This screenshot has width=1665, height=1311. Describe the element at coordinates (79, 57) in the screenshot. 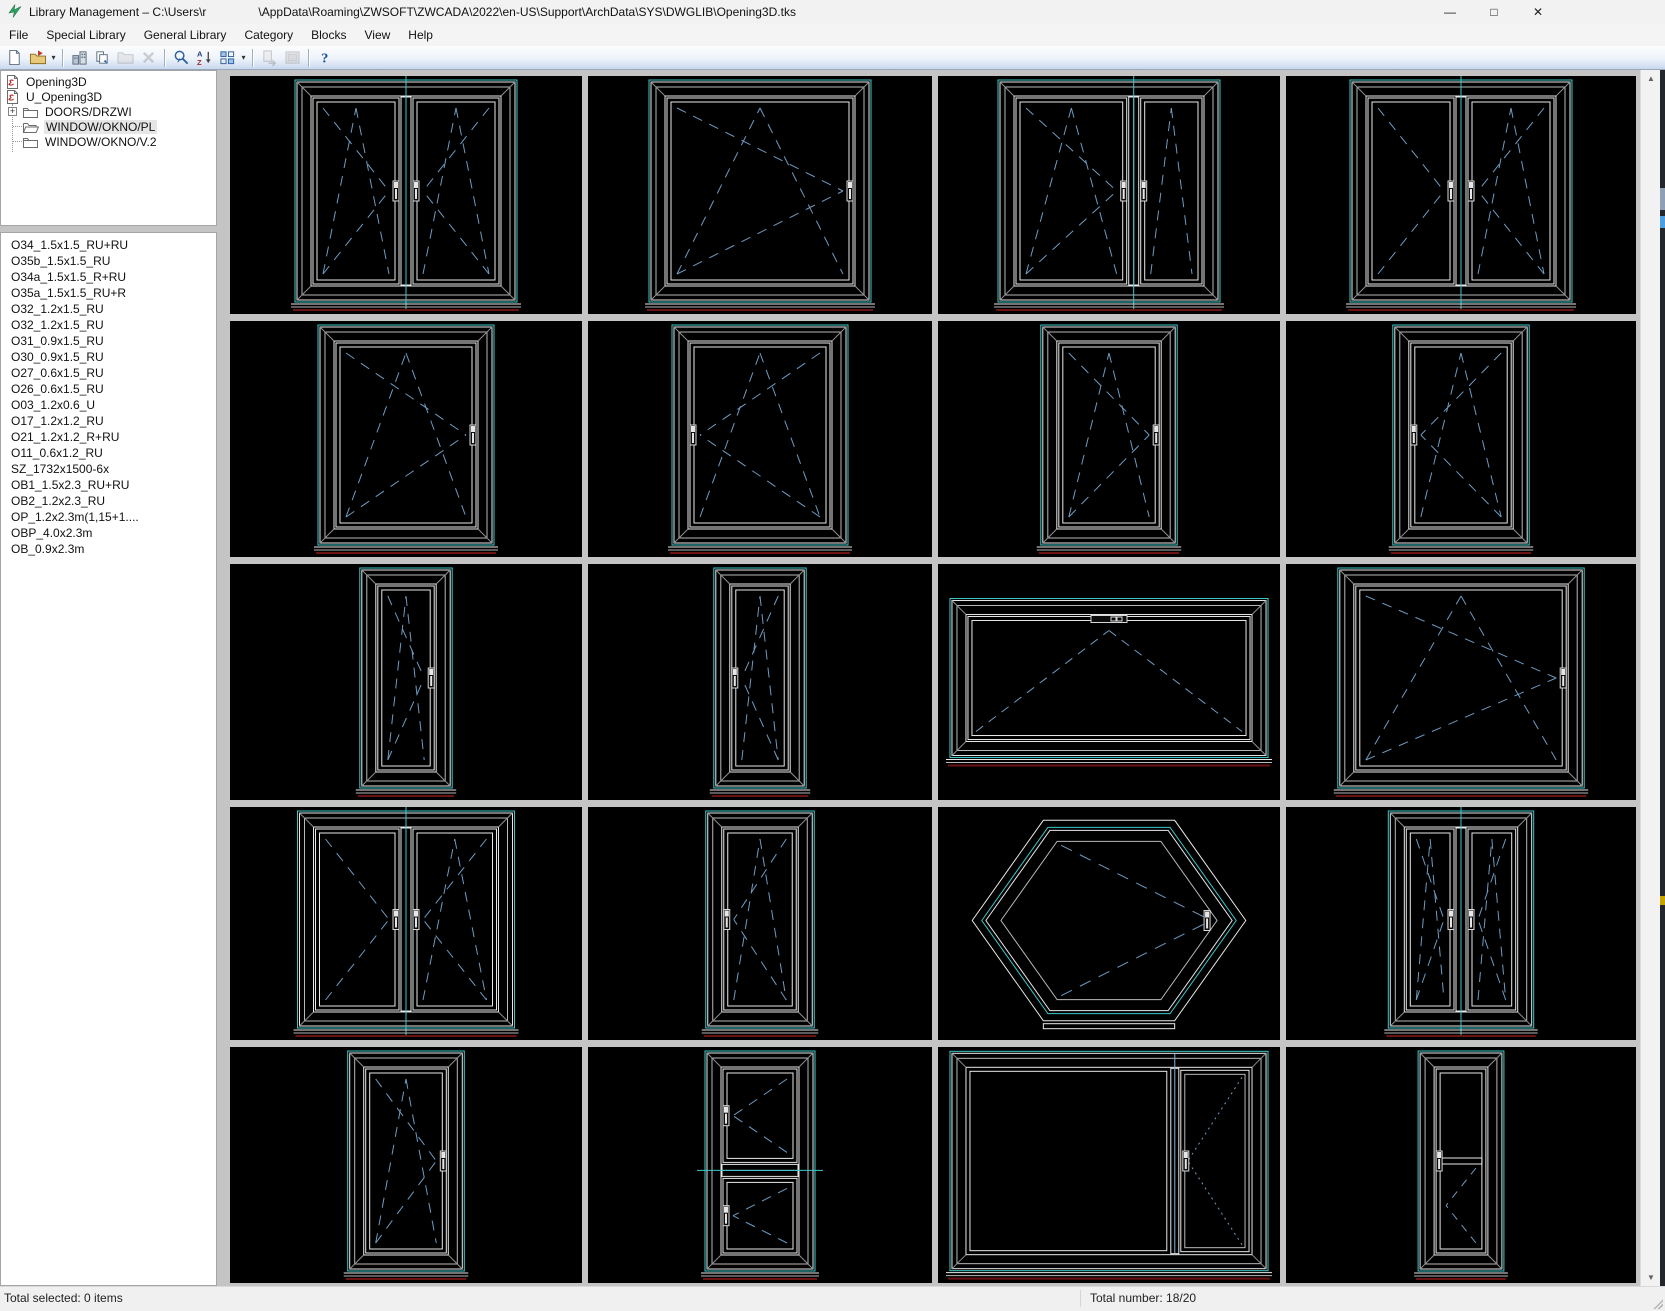

I see `library-button` at that location.